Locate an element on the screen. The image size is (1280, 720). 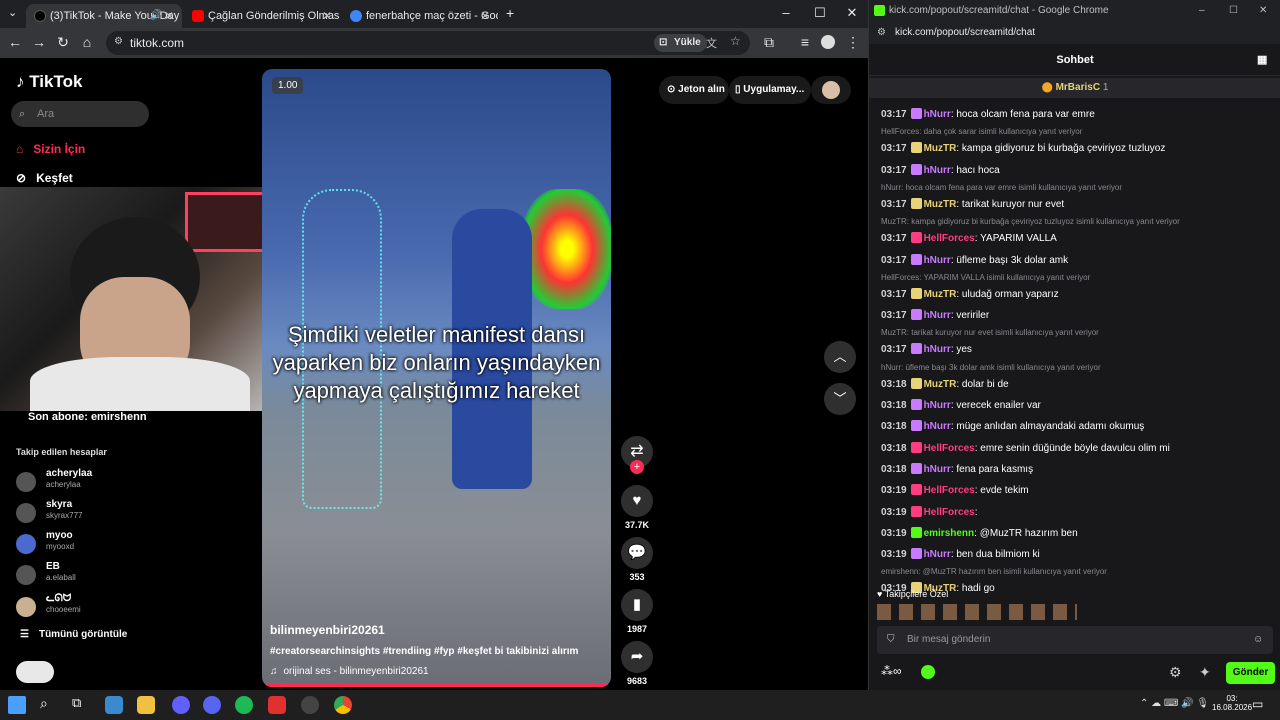
chat-message: 03:18 hNurr: verecek enailer var is located at coordinates (961, 405).